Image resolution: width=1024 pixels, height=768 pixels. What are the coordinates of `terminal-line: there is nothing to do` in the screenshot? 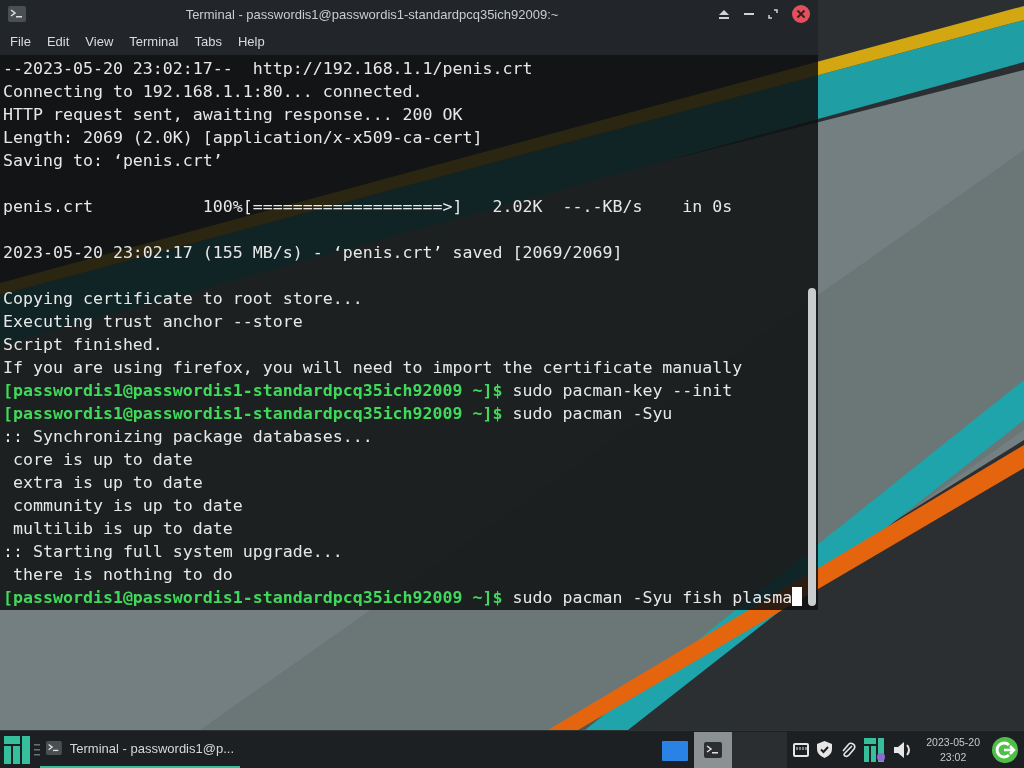 It's located at (123, 575).